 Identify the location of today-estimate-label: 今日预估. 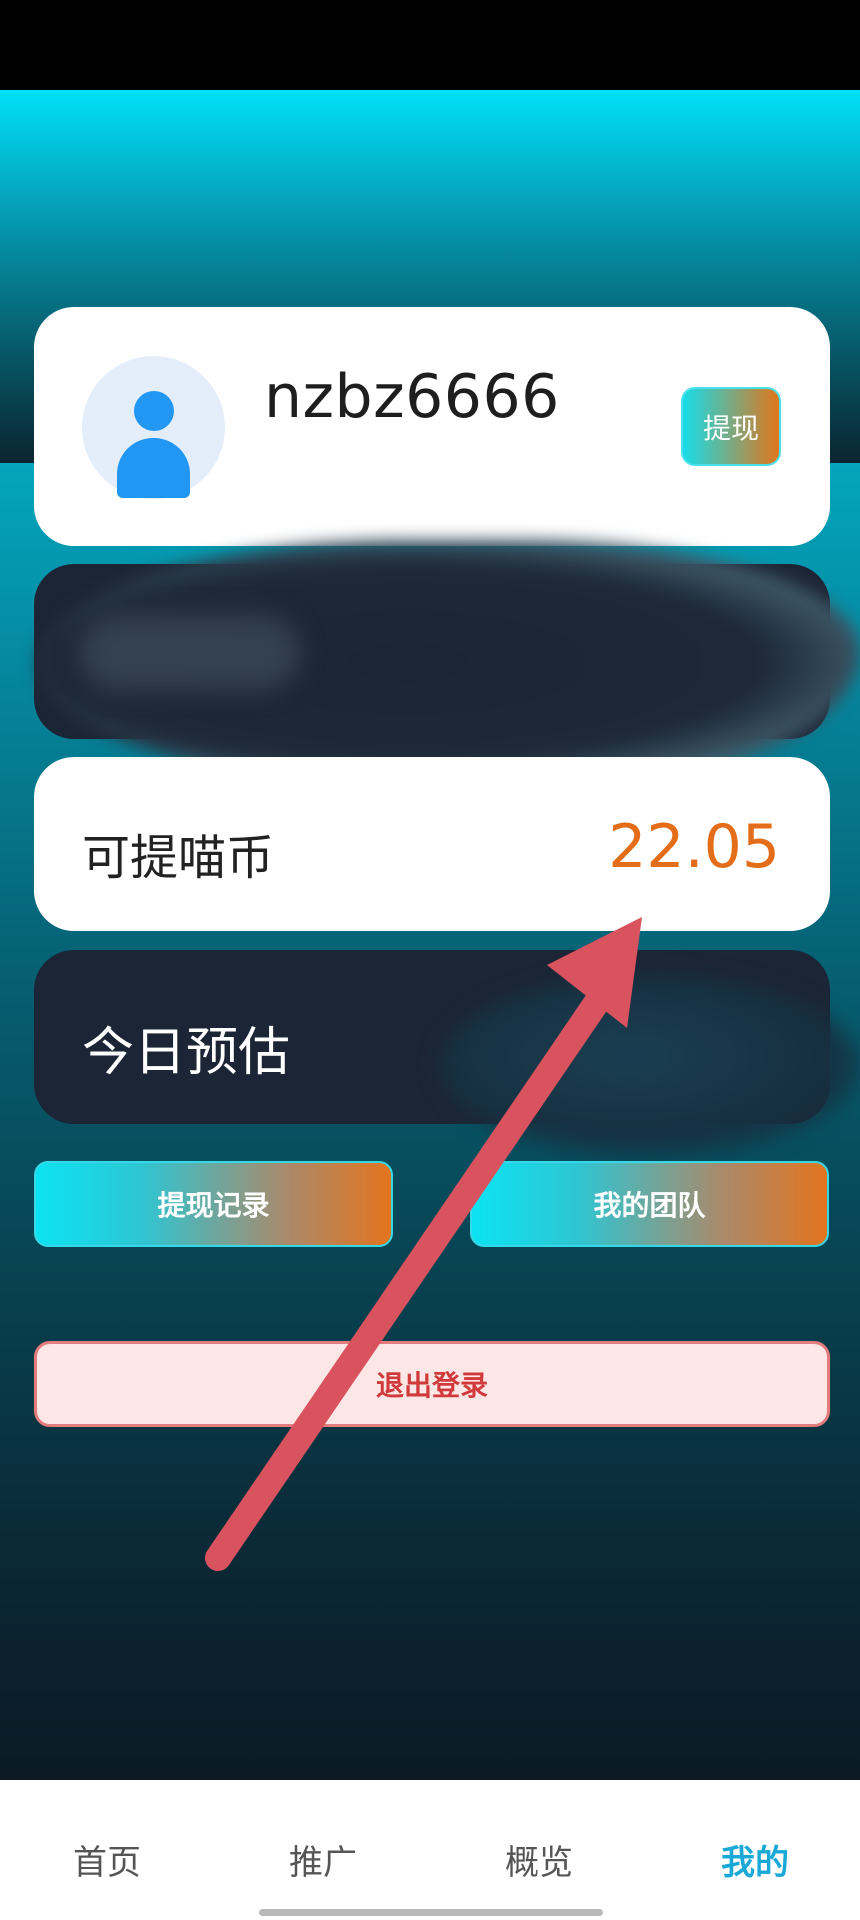
(186, 1053).